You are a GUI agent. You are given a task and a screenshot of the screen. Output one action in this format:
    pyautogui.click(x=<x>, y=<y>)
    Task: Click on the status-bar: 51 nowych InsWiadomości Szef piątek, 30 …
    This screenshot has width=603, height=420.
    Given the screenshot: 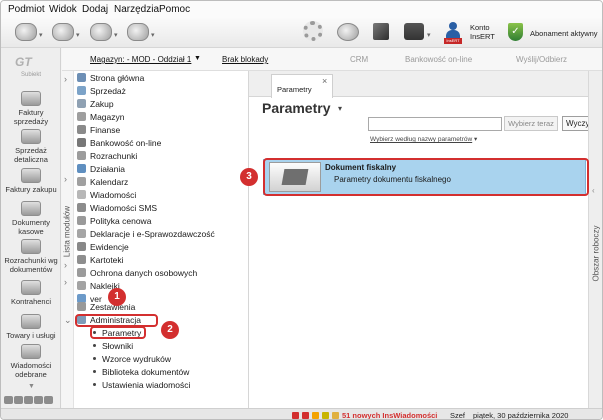 What is the action you would take?
    pyautogui.click(x=301, y=414)
    